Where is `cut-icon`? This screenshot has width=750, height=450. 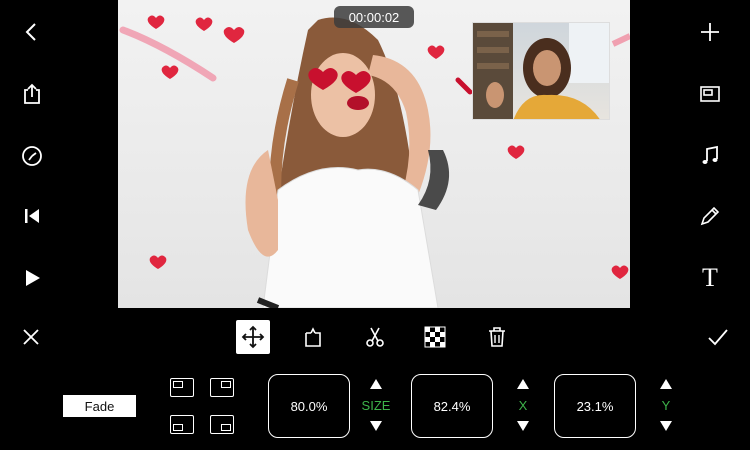
cut-icon is located at coordinates (375, 337).